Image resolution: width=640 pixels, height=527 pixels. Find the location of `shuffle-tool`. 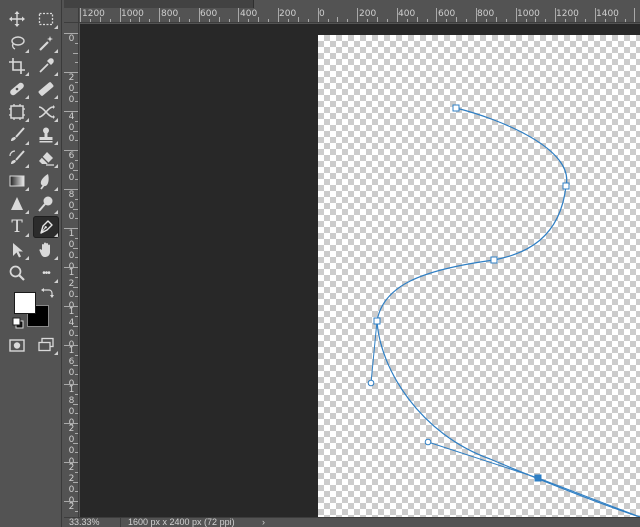

shuffle-tool is located at coordinates (46, 112).